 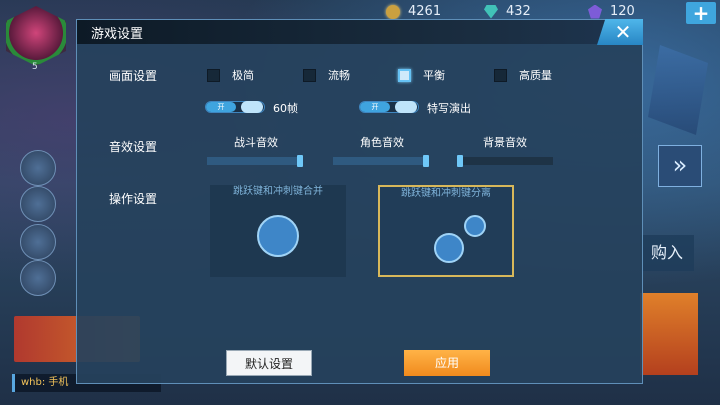 I want to click on bgm-slider, so click(x=505, y=161).